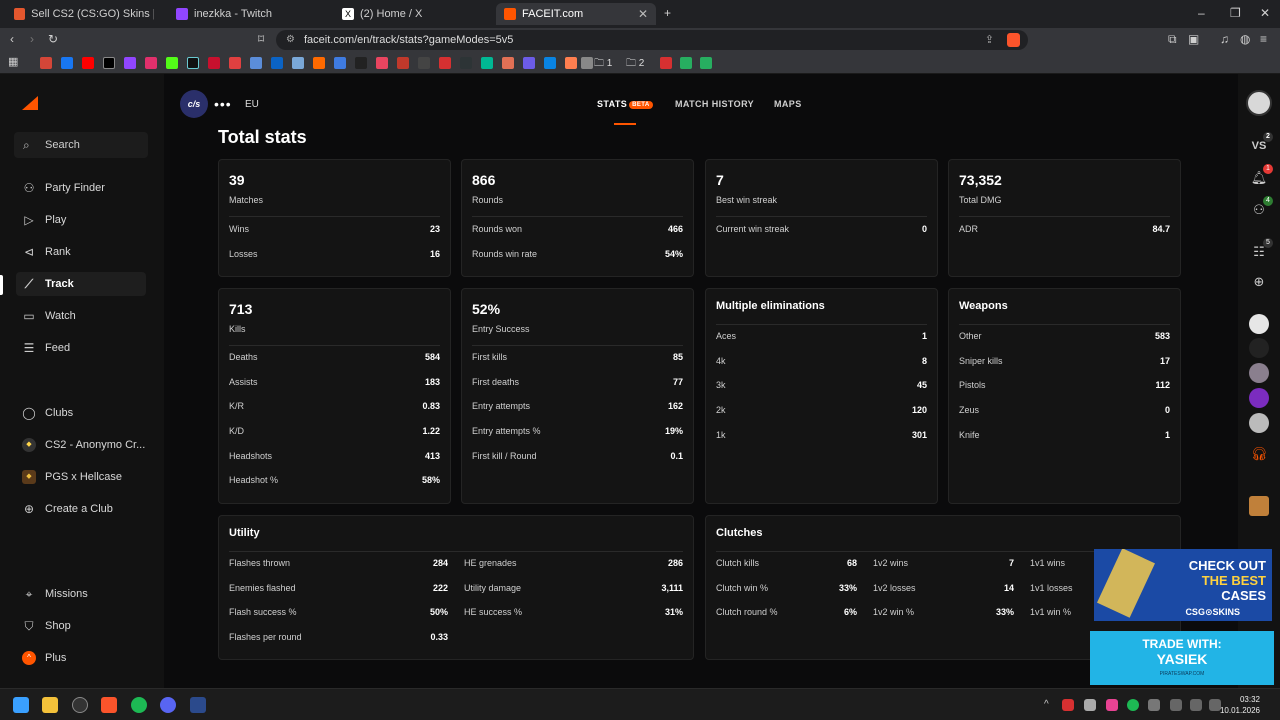  What do you see at coordinates (1261, 176) in the screenshot?
I see `notifications-button: 🔔︎ 1` at bounding box center [1261, 176].